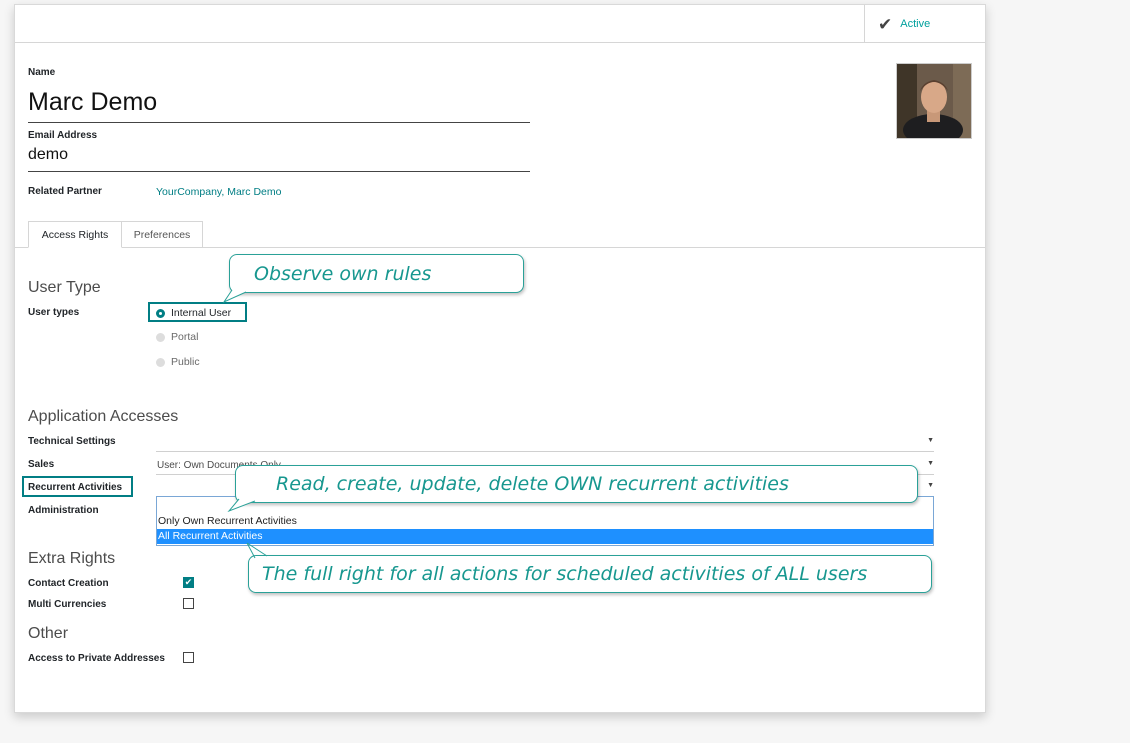 The height and width of the screenshot is (743, 1130). I want to click on check-icon: ✔, so click(885, 24).